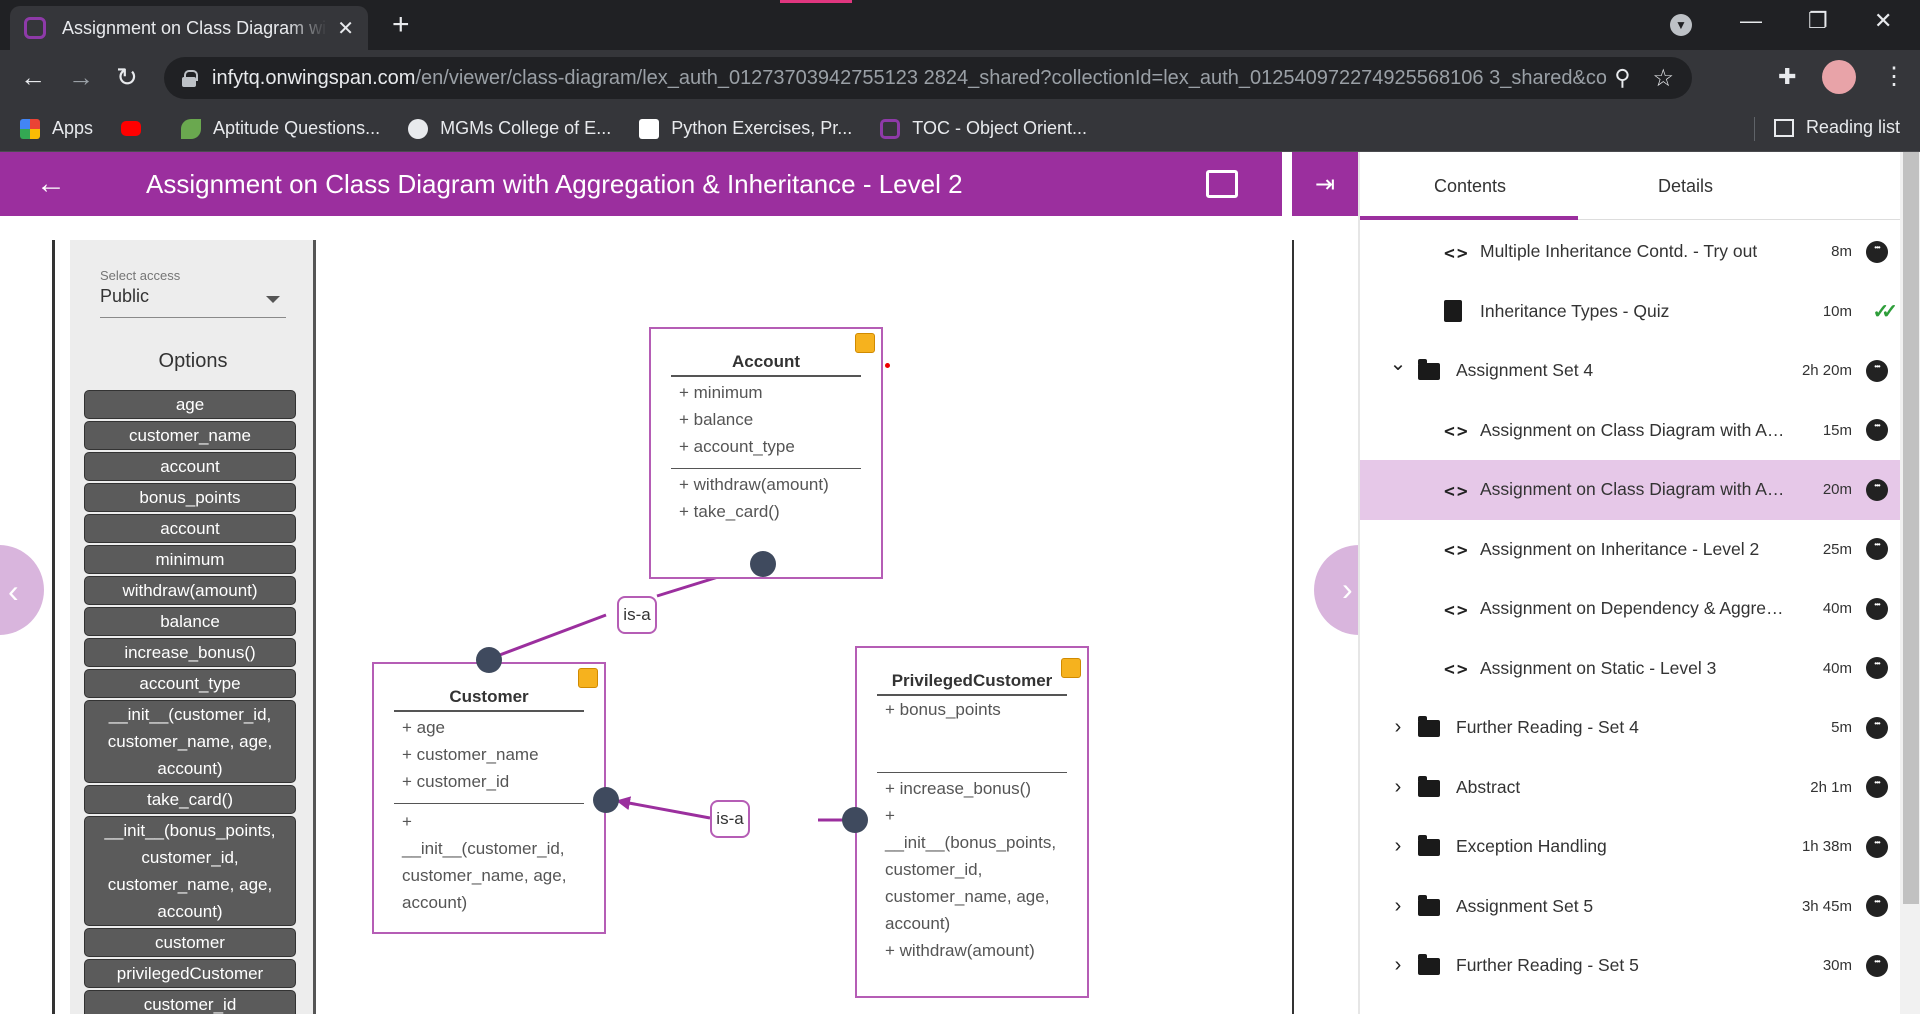  I want to click on close-tab-icon: ✕, so click(345, 28).